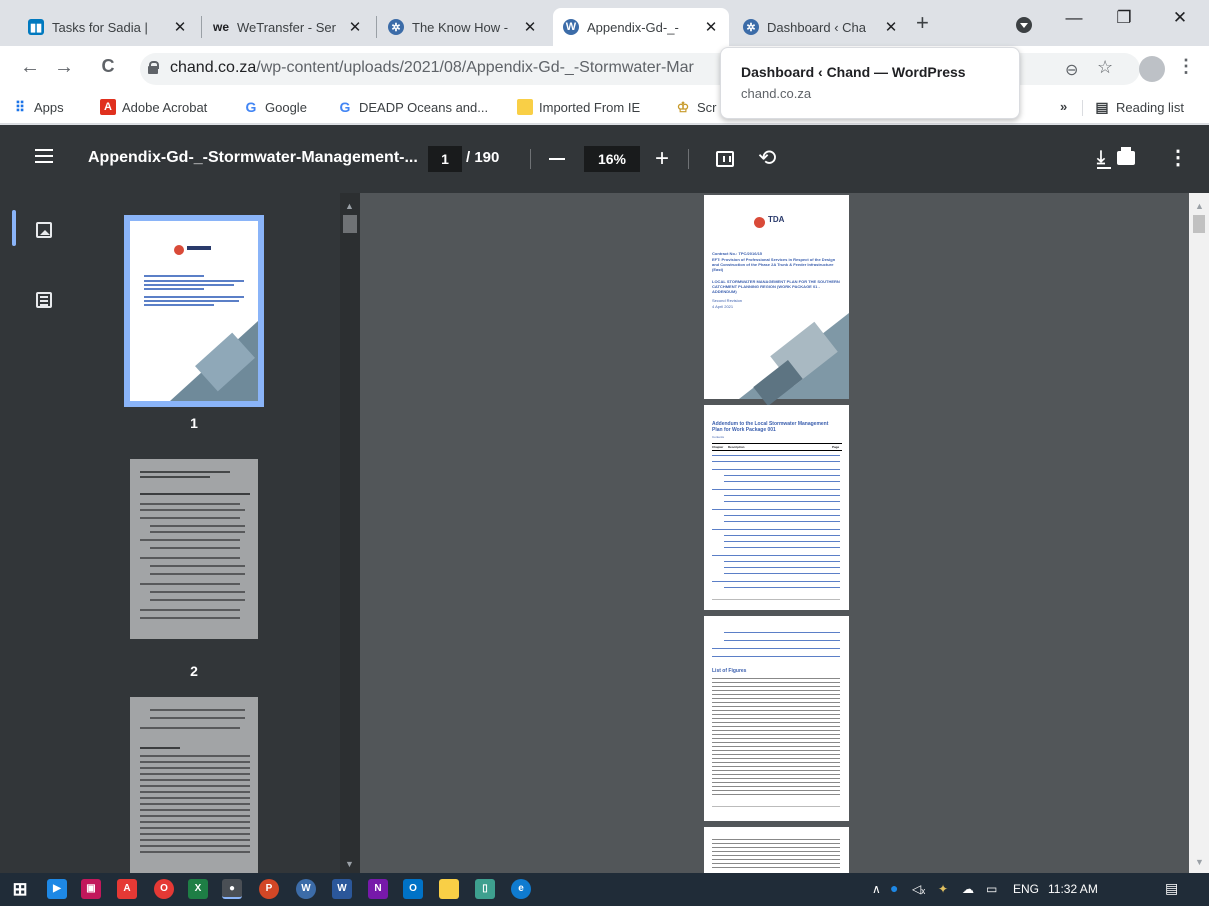 This screenshot has height=906, width=1209. I want to click on reading-list-label: Reading list, so click(1150, 107).